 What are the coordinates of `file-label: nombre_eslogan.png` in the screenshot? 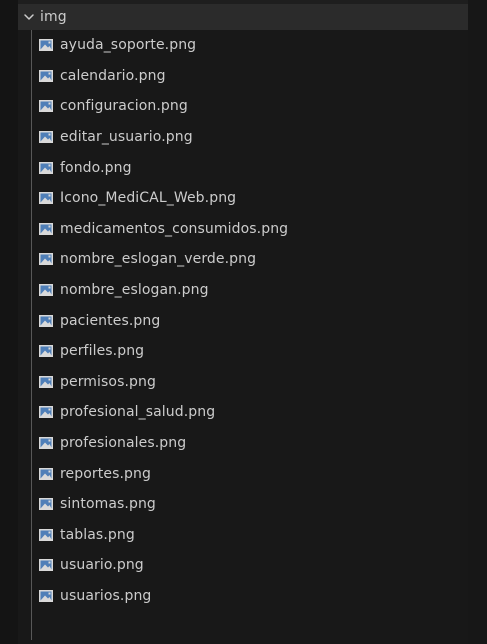 It's located at (134, 290).